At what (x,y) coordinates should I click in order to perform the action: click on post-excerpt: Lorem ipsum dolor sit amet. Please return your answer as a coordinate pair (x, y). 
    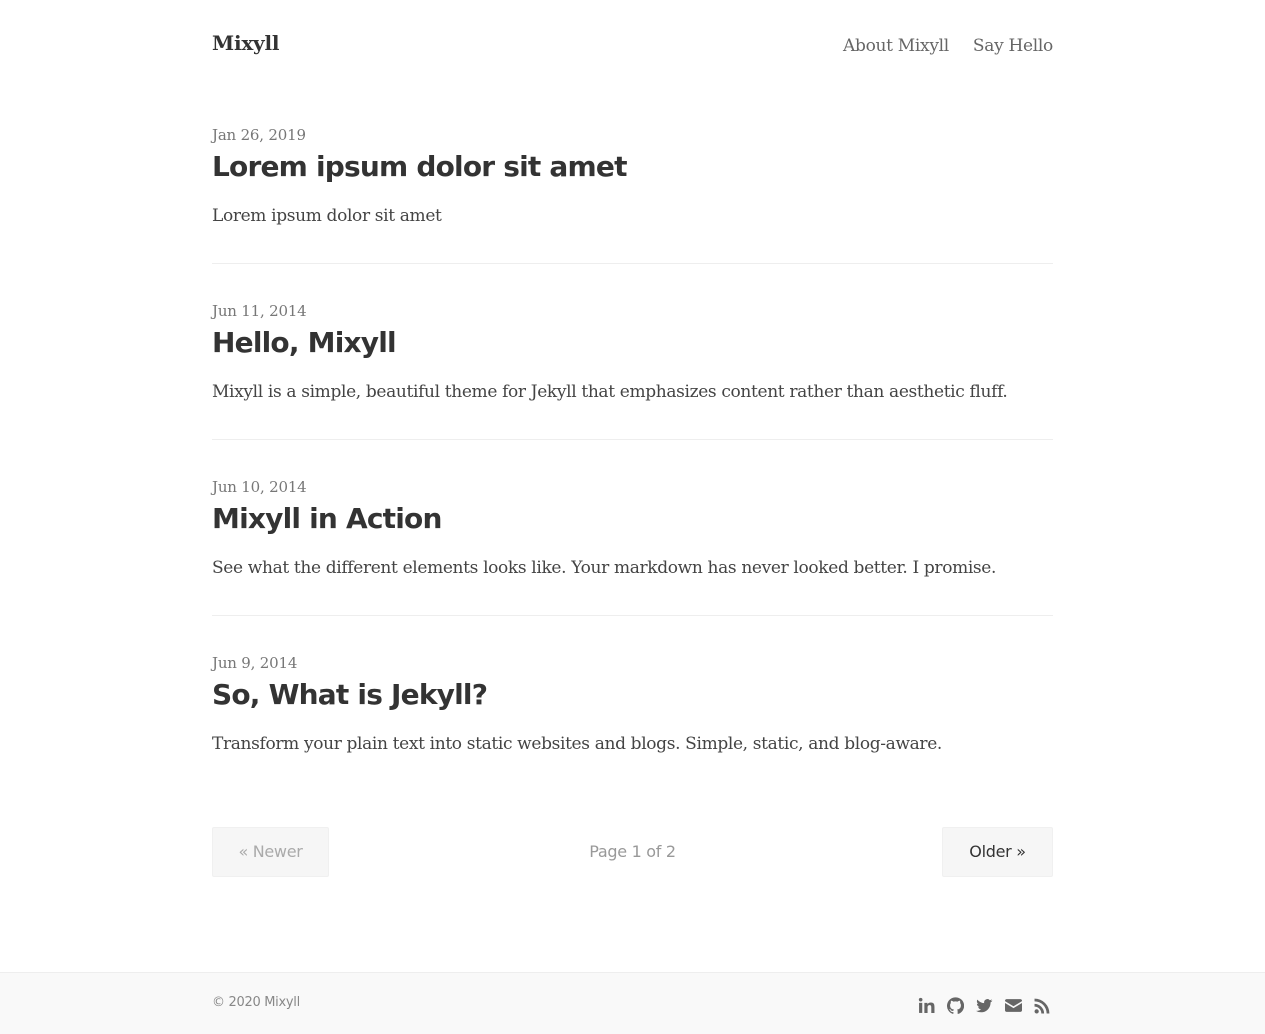
    Looking at the image, I should click on (327, 216).